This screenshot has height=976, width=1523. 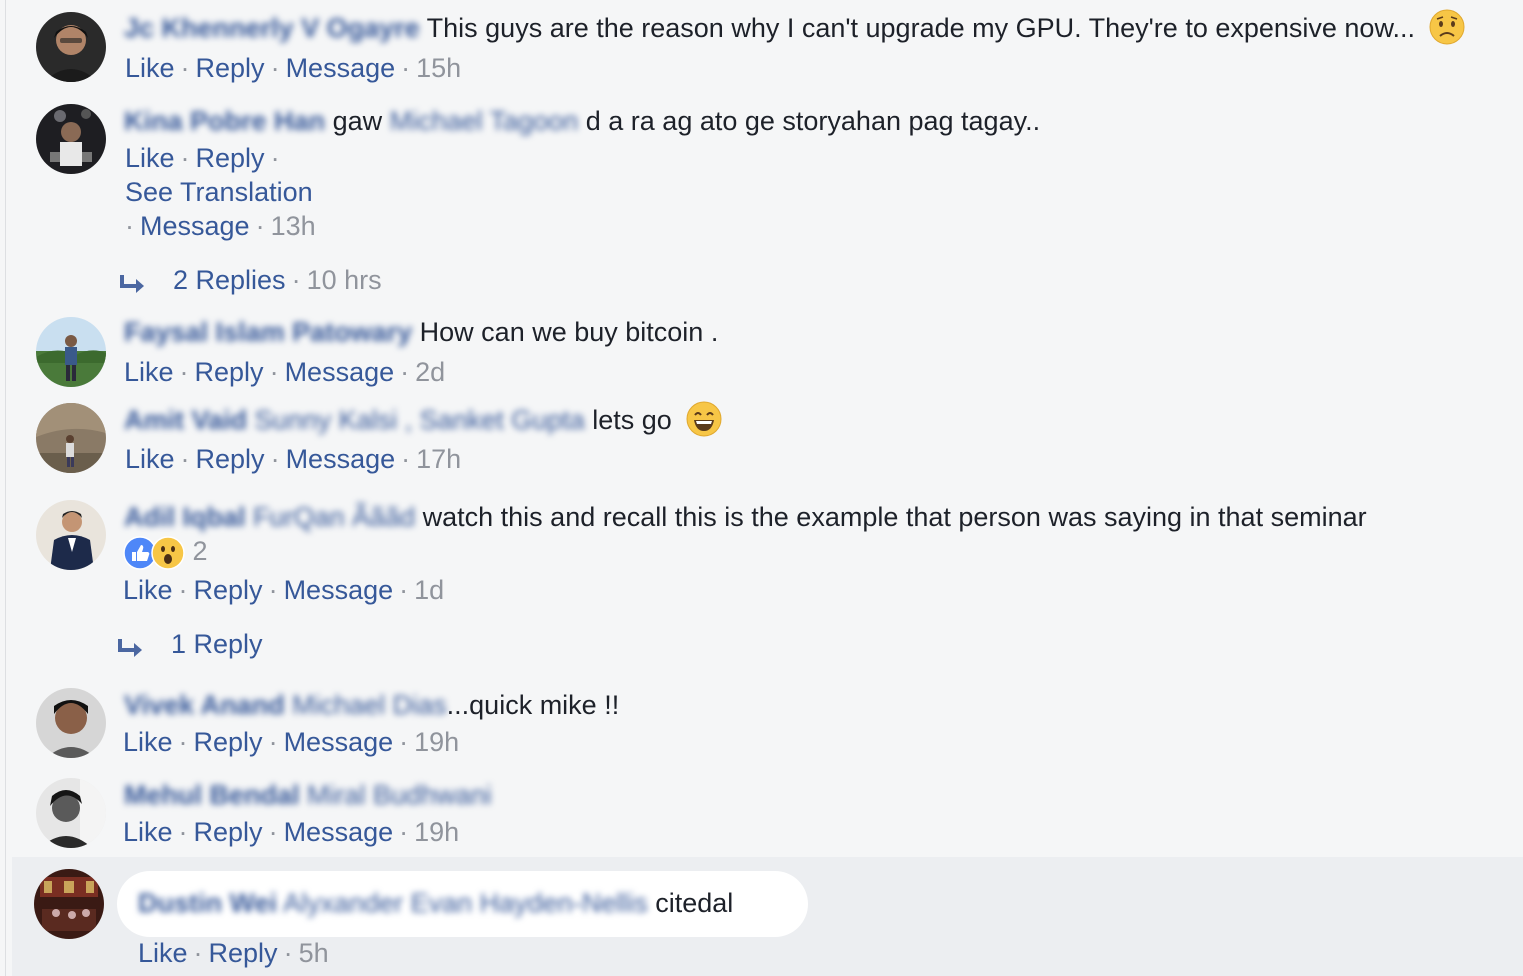 I want to click on comment-text: citedal, so click(x=694, y=903).